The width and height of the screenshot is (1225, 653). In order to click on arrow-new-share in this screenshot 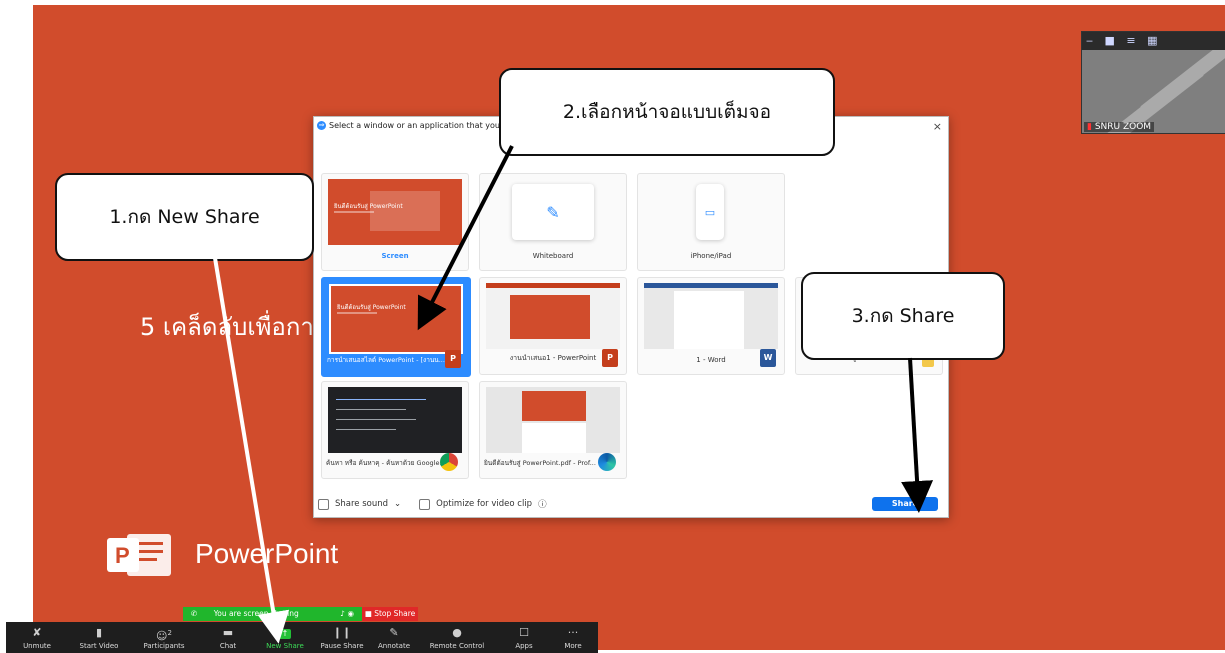, I will do `click(251, 450)`.